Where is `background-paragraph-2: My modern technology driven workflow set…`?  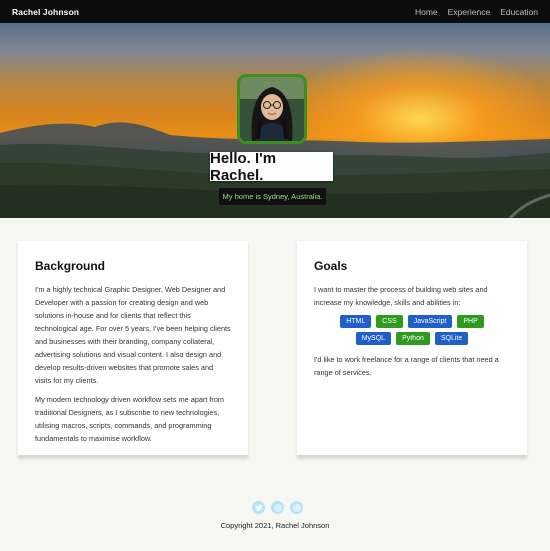
background-paragraph-2: My modern technology driven workflow set… is located at coordinates (129, 419).